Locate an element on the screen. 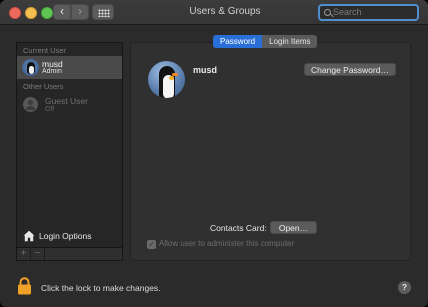 The width and height of the screenshot is (428, 307). user-full-name: musd is located at coordinates (205, 70).